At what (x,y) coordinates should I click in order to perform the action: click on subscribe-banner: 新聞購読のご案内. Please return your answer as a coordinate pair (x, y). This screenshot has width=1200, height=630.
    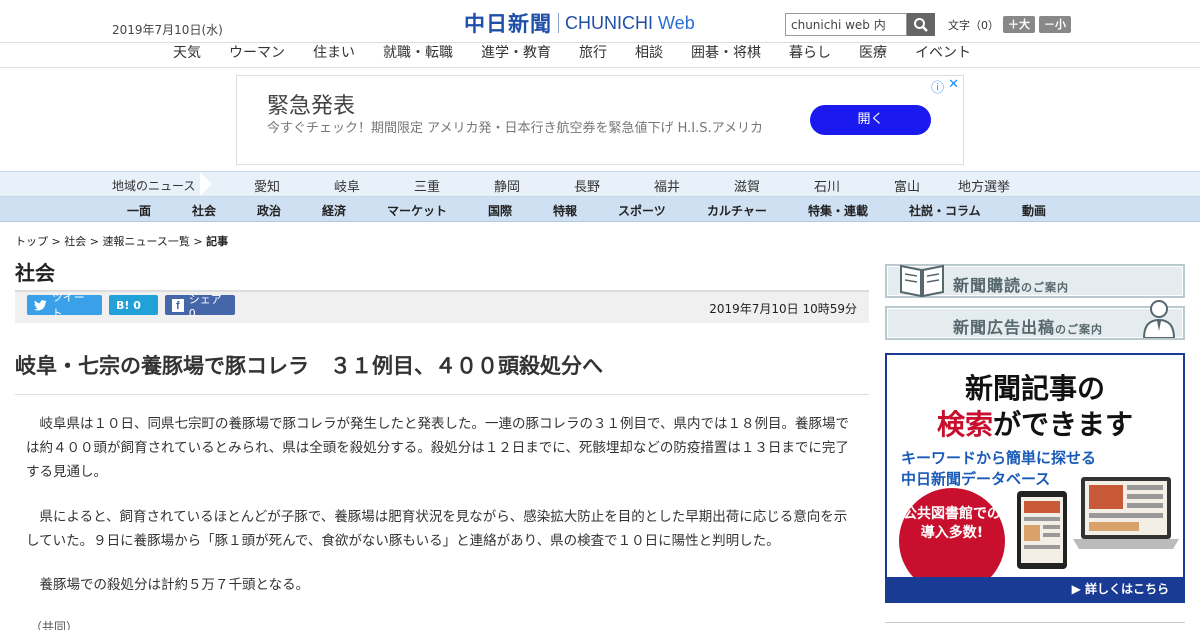
    Looking at the image, I should click on (1035, 281).